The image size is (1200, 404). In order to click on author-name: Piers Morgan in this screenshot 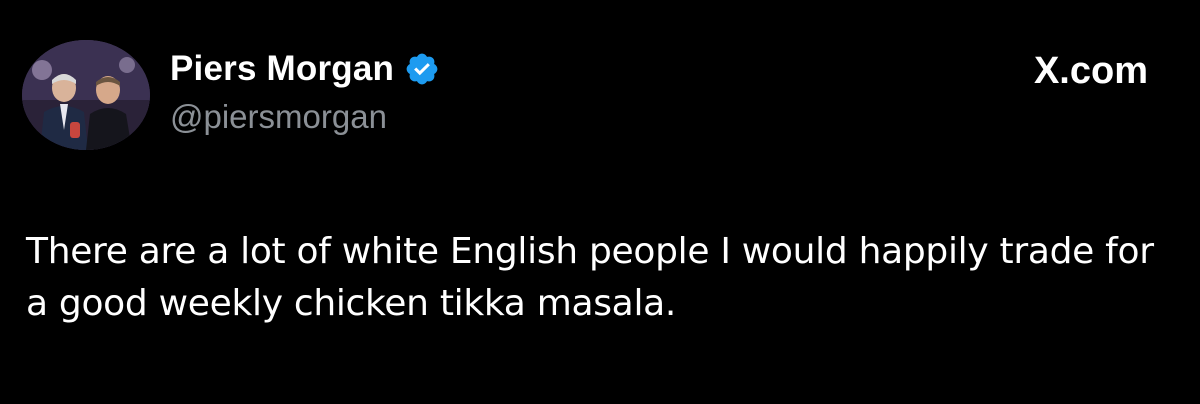, I will do `click(282, 69)`.